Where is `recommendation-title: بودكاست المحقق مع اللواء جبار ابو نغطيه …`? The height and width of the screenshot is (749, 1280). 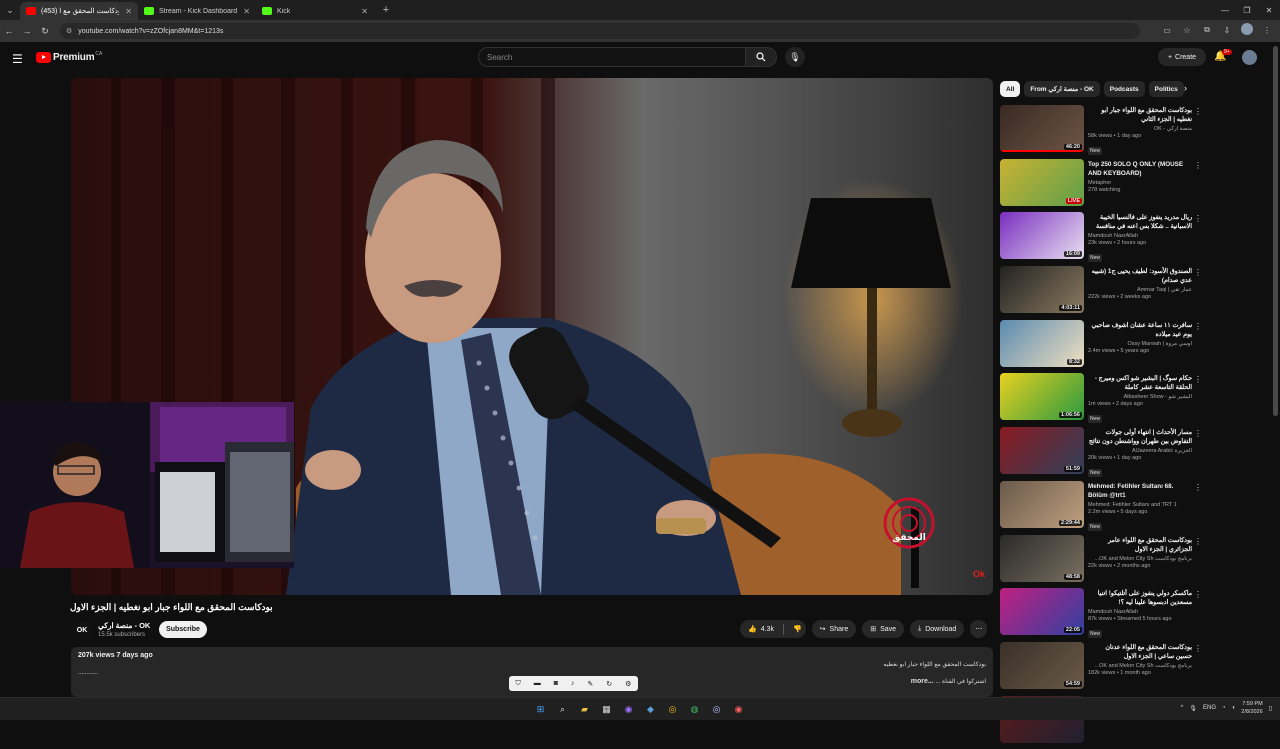
recommendation-title: بودكاست المحقق مع اللواء جبار ابو نغطيه … is located at coordinates (1140, 115).